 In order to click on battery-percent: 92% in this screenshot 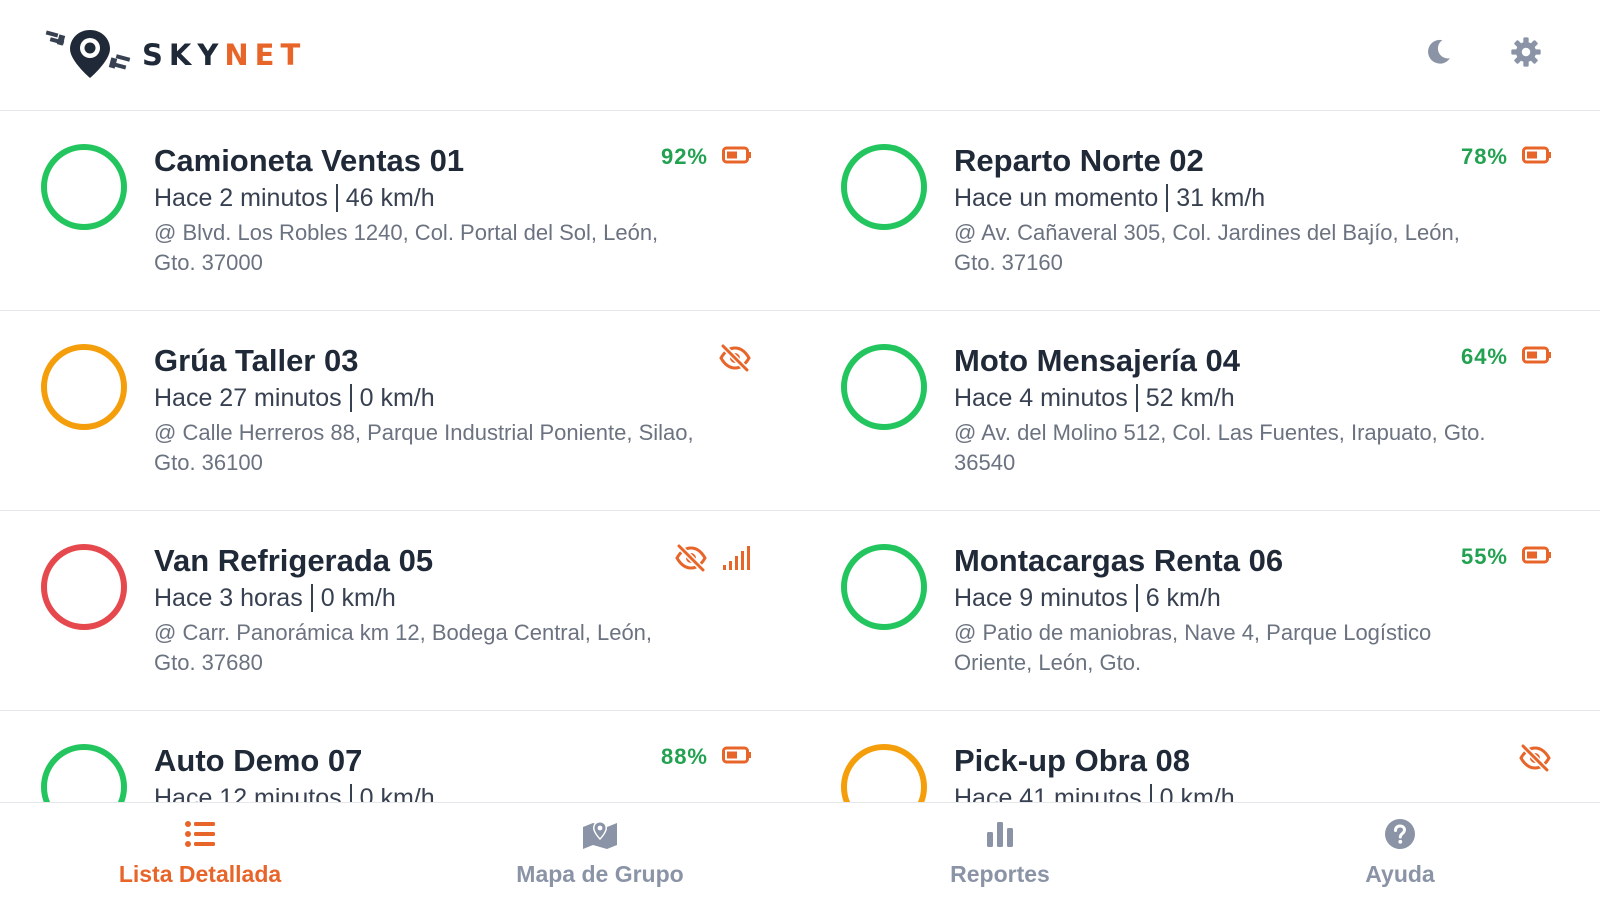, I will do `click(684, 156)`.